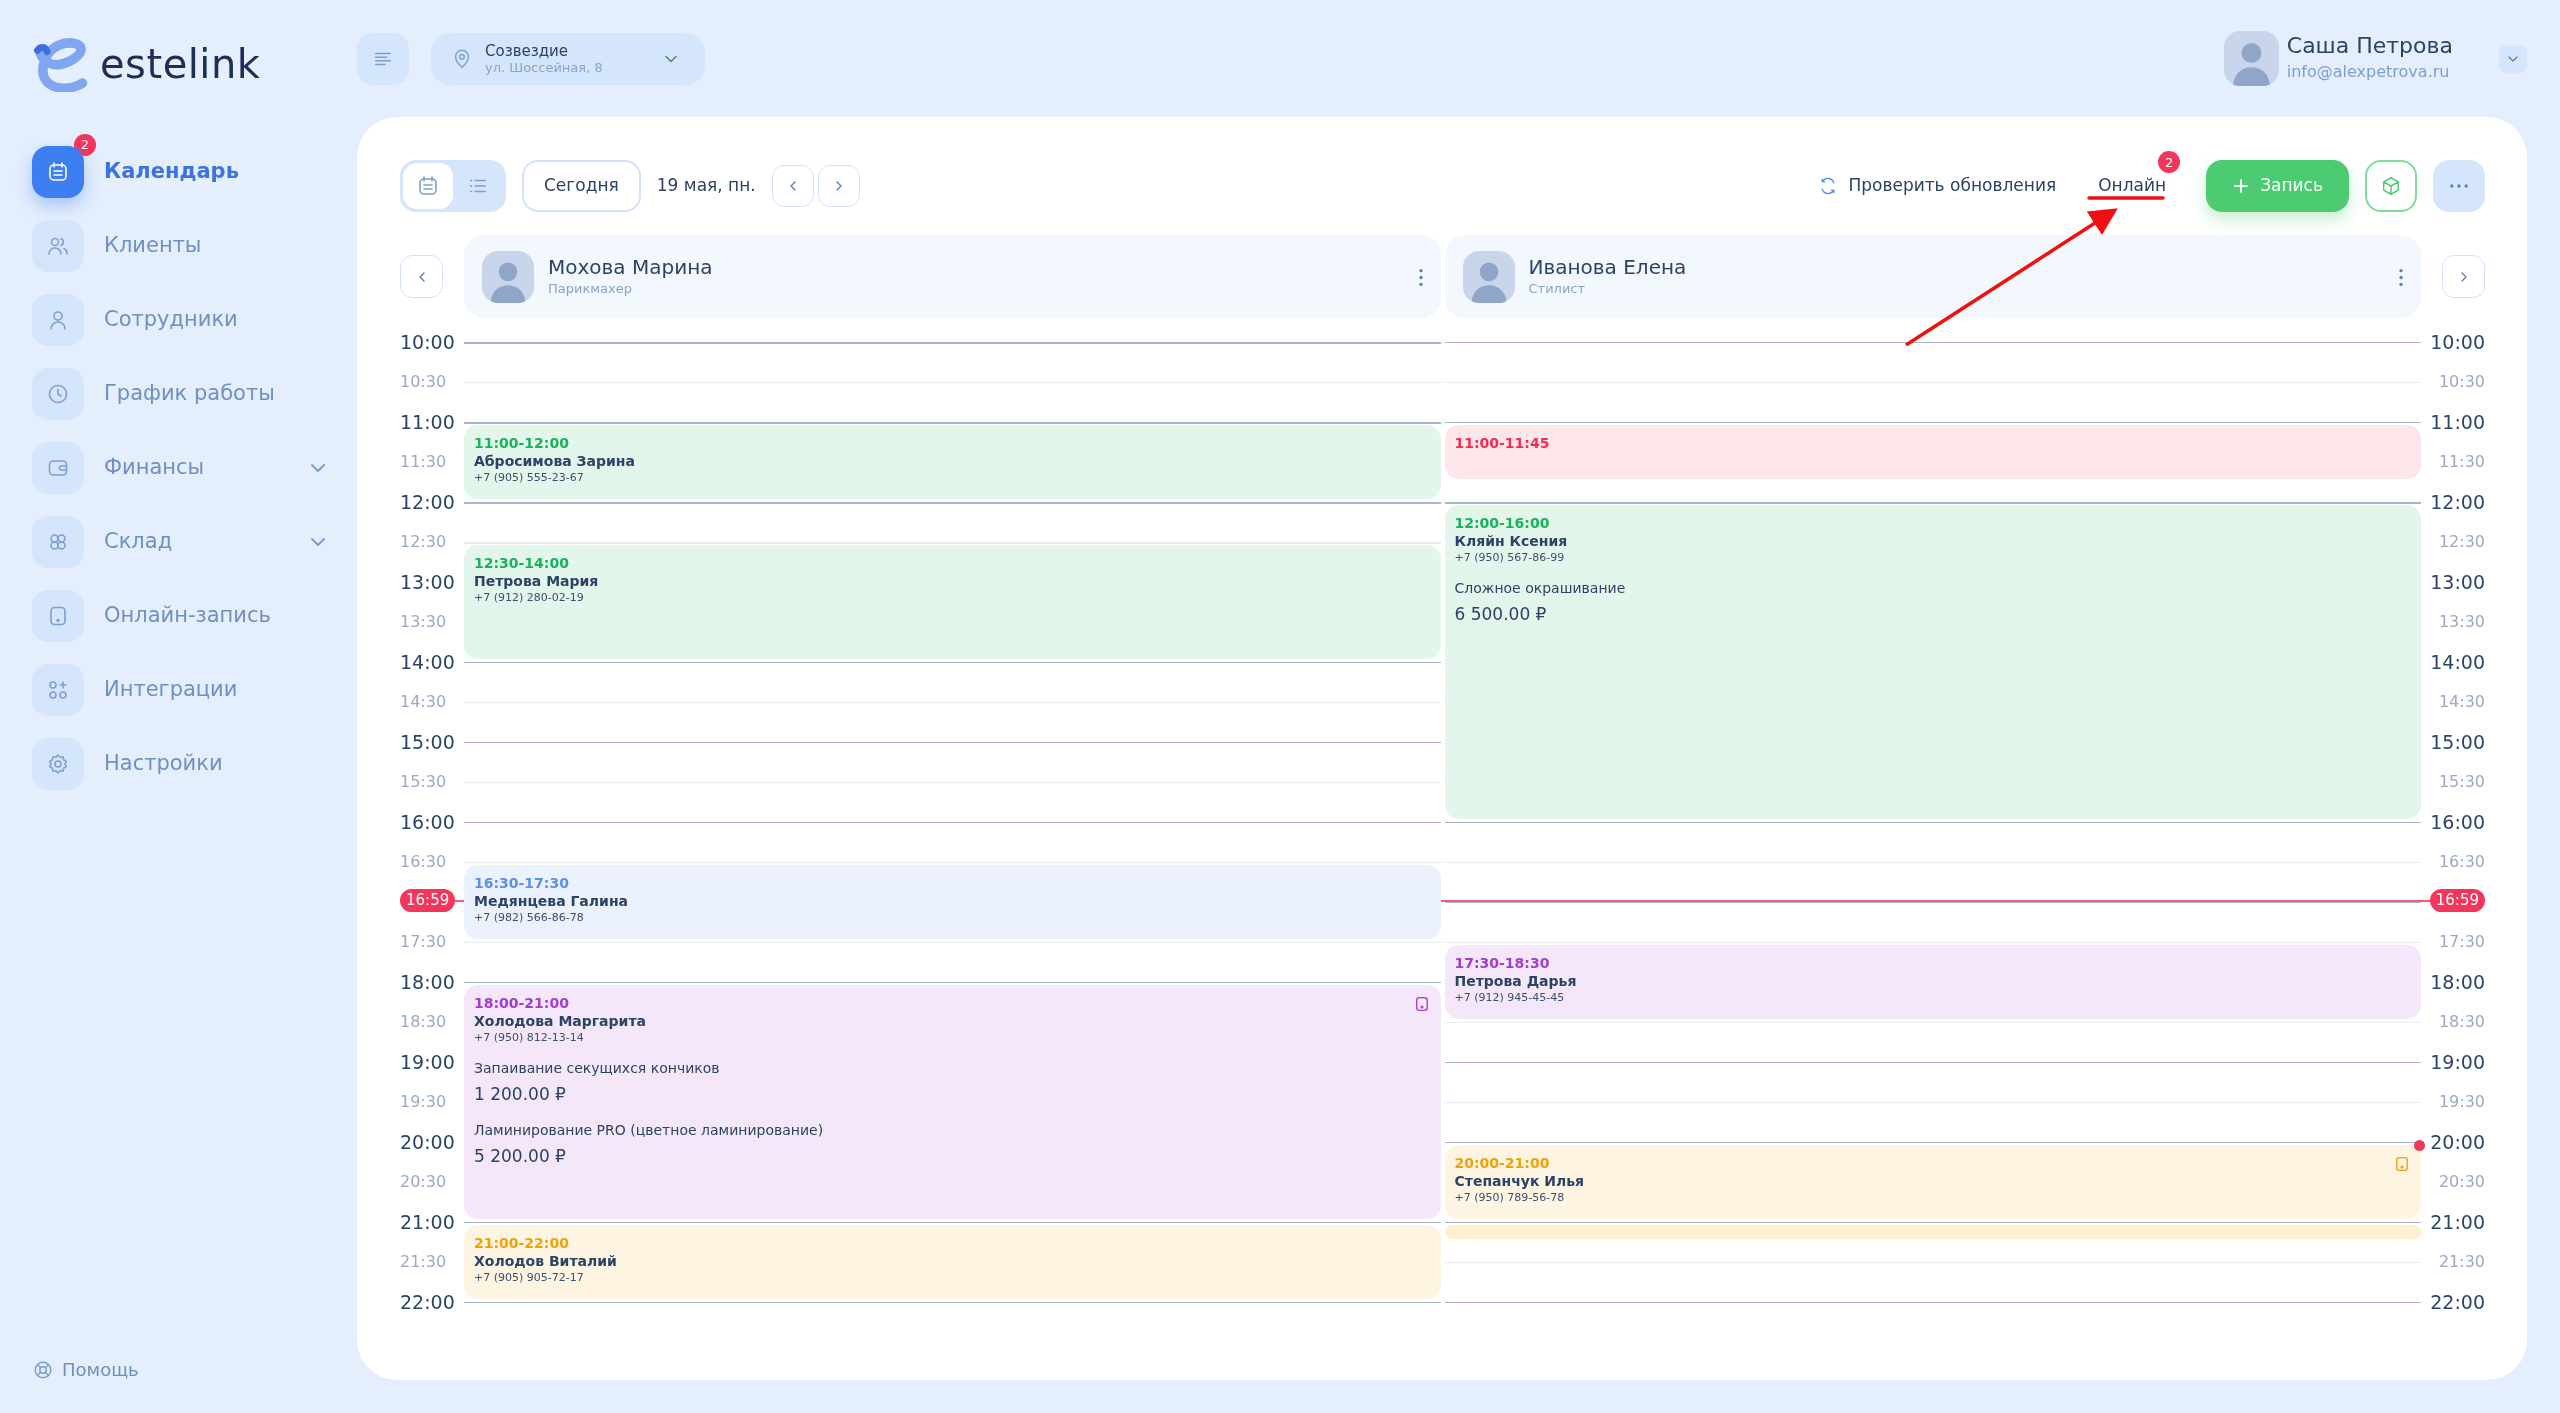  Describe the element at coordinates (1937, 186) in the screenshot. I see `check-updates-link: Проверить обновления` at that location.